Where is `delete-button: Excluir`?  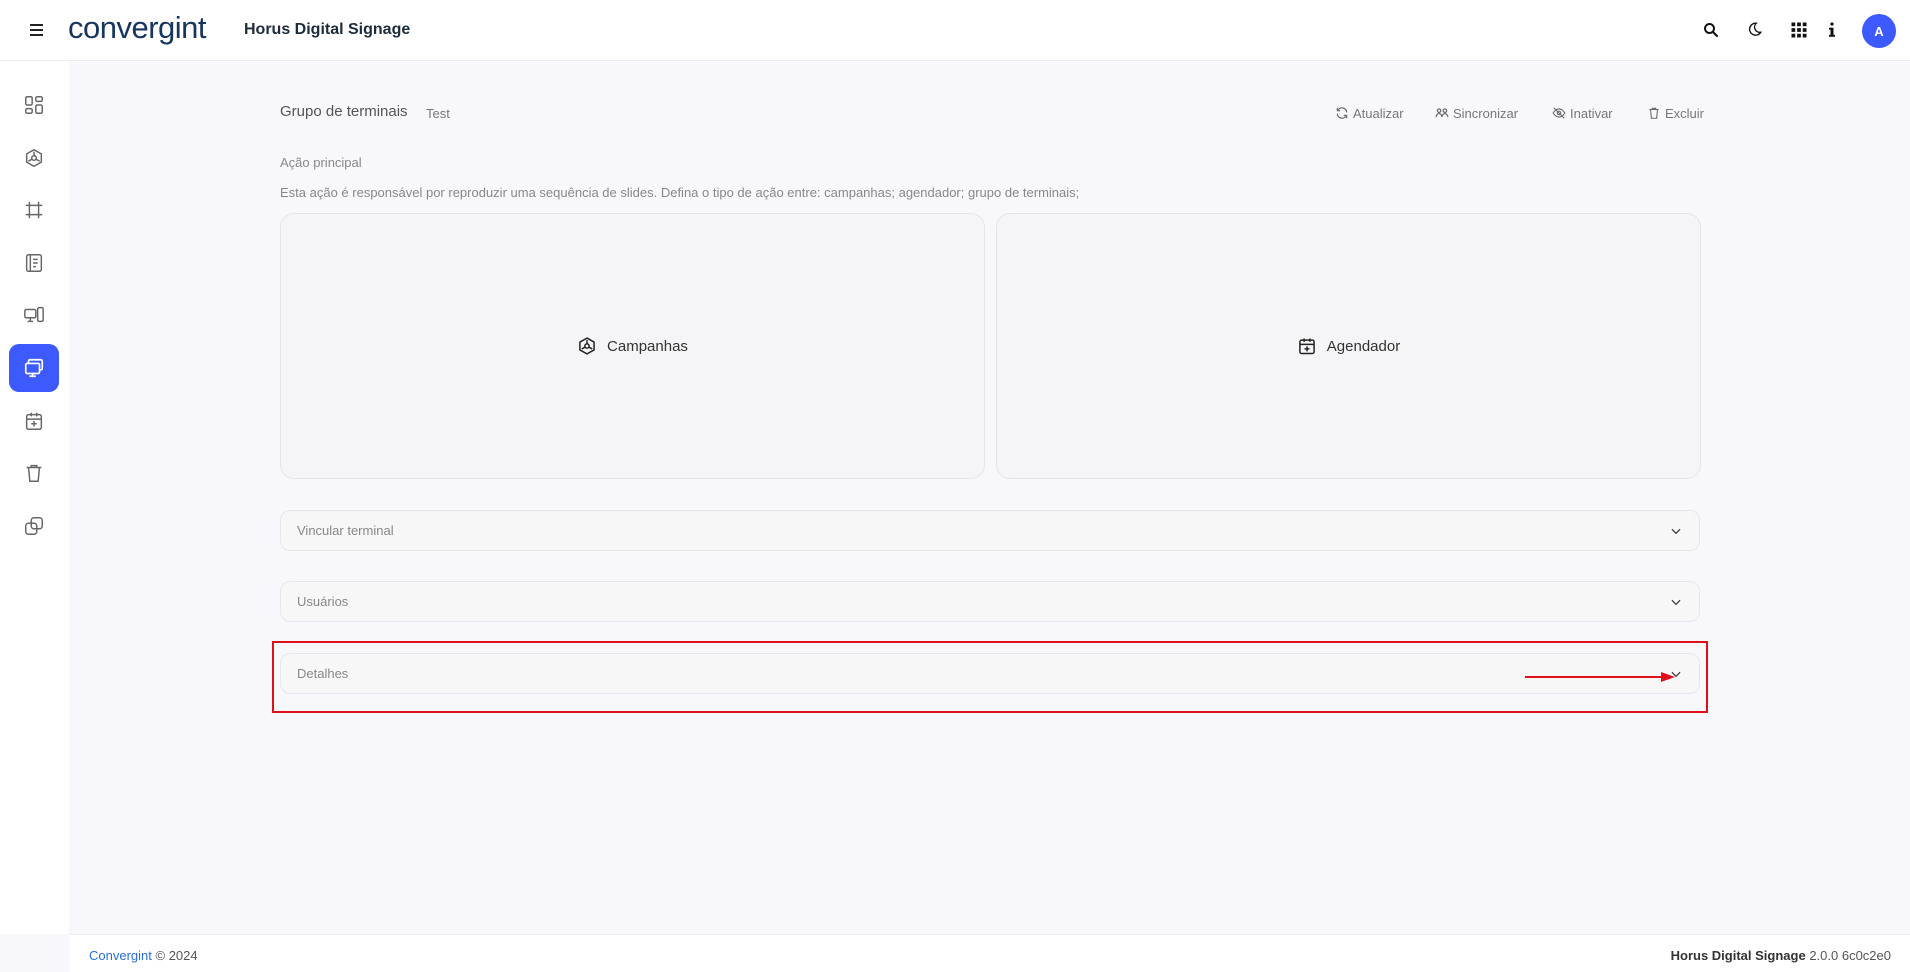
delete-button: Excluir is located at coordinates (1675, 113).